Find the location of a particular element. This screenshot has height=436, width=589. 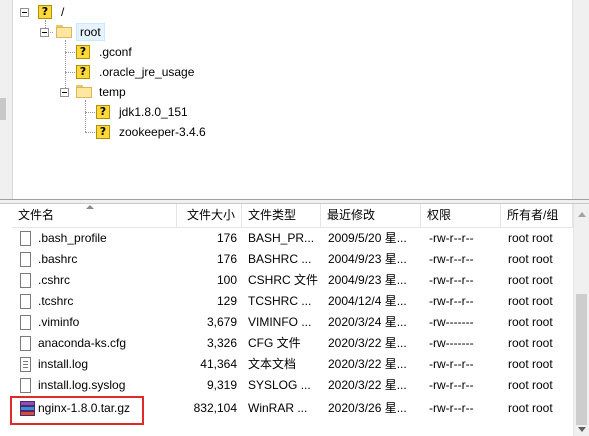

strip-notch is located at coordinates (3, 109).